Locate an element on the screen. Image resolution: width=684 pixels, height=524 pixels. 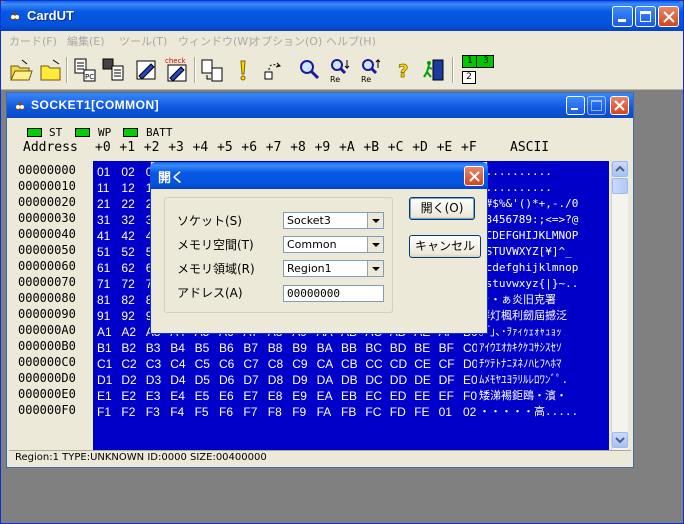
scroll-down-button is located at coordinates (620, 440).